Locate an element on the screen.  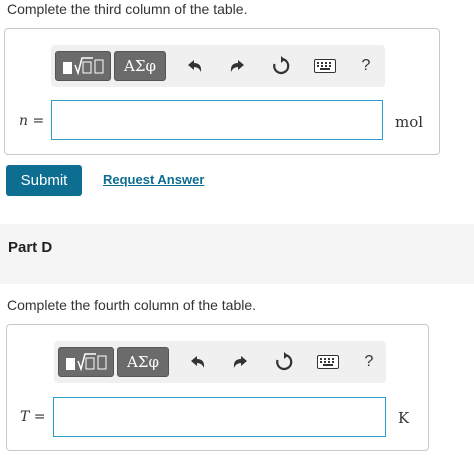
part-d-toolbar: ΑΣφ ? is located at coordinates (220, 362).